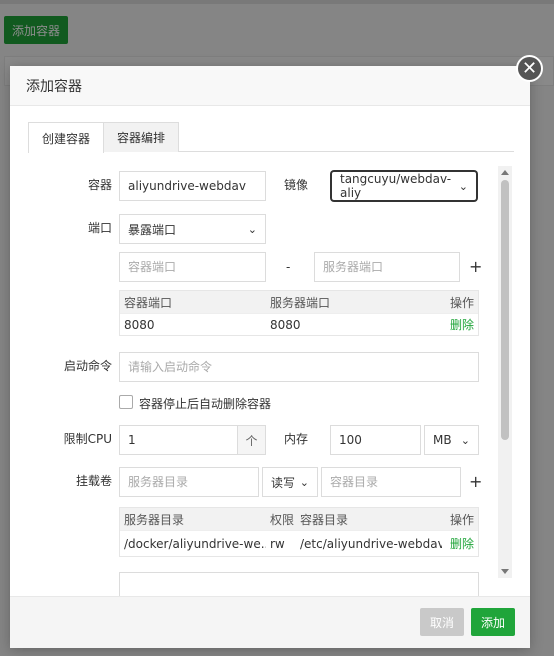 The image size is (554, 656). I want to click on add-port-icon: +, so click(475, 267).